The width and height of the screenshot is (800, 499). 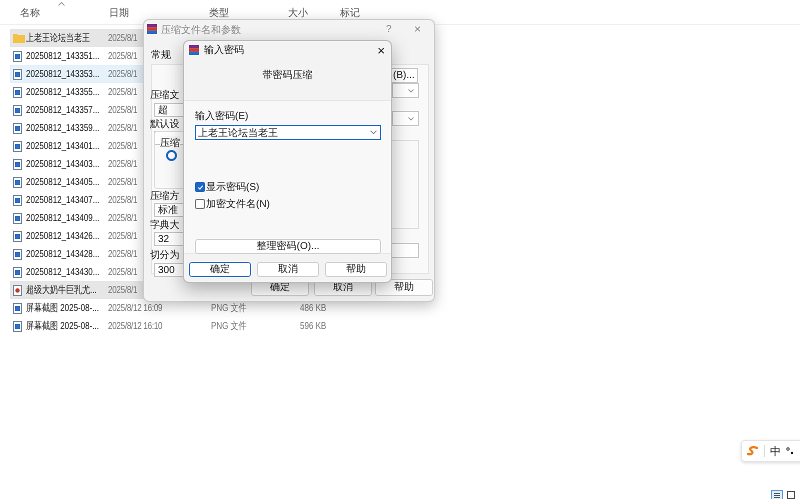 What do you see at coordinates (170, 143) in the screenshot?
I see `group-label: 压缩` at bounding box center [170, 143].